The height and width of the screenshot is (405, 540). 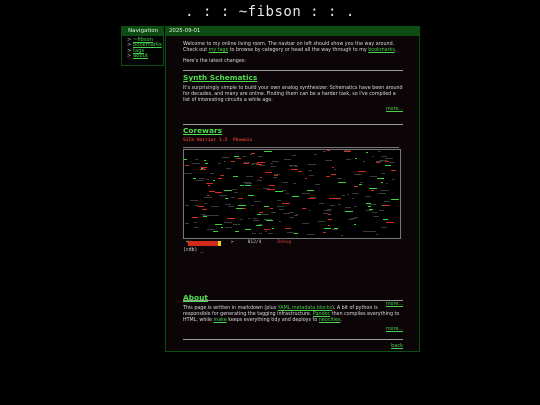 I want to click on my-tags-link: my tags, so click(x=218, y=50).